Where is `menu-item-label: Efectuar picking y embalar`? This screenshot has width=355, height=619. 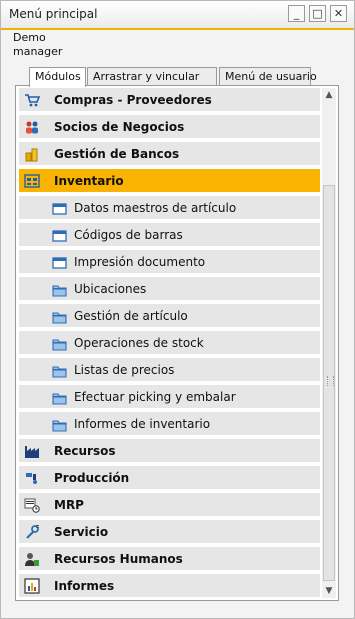
menu-item-label: Efectuar picking y embalar is located at coordinates (155, 397).